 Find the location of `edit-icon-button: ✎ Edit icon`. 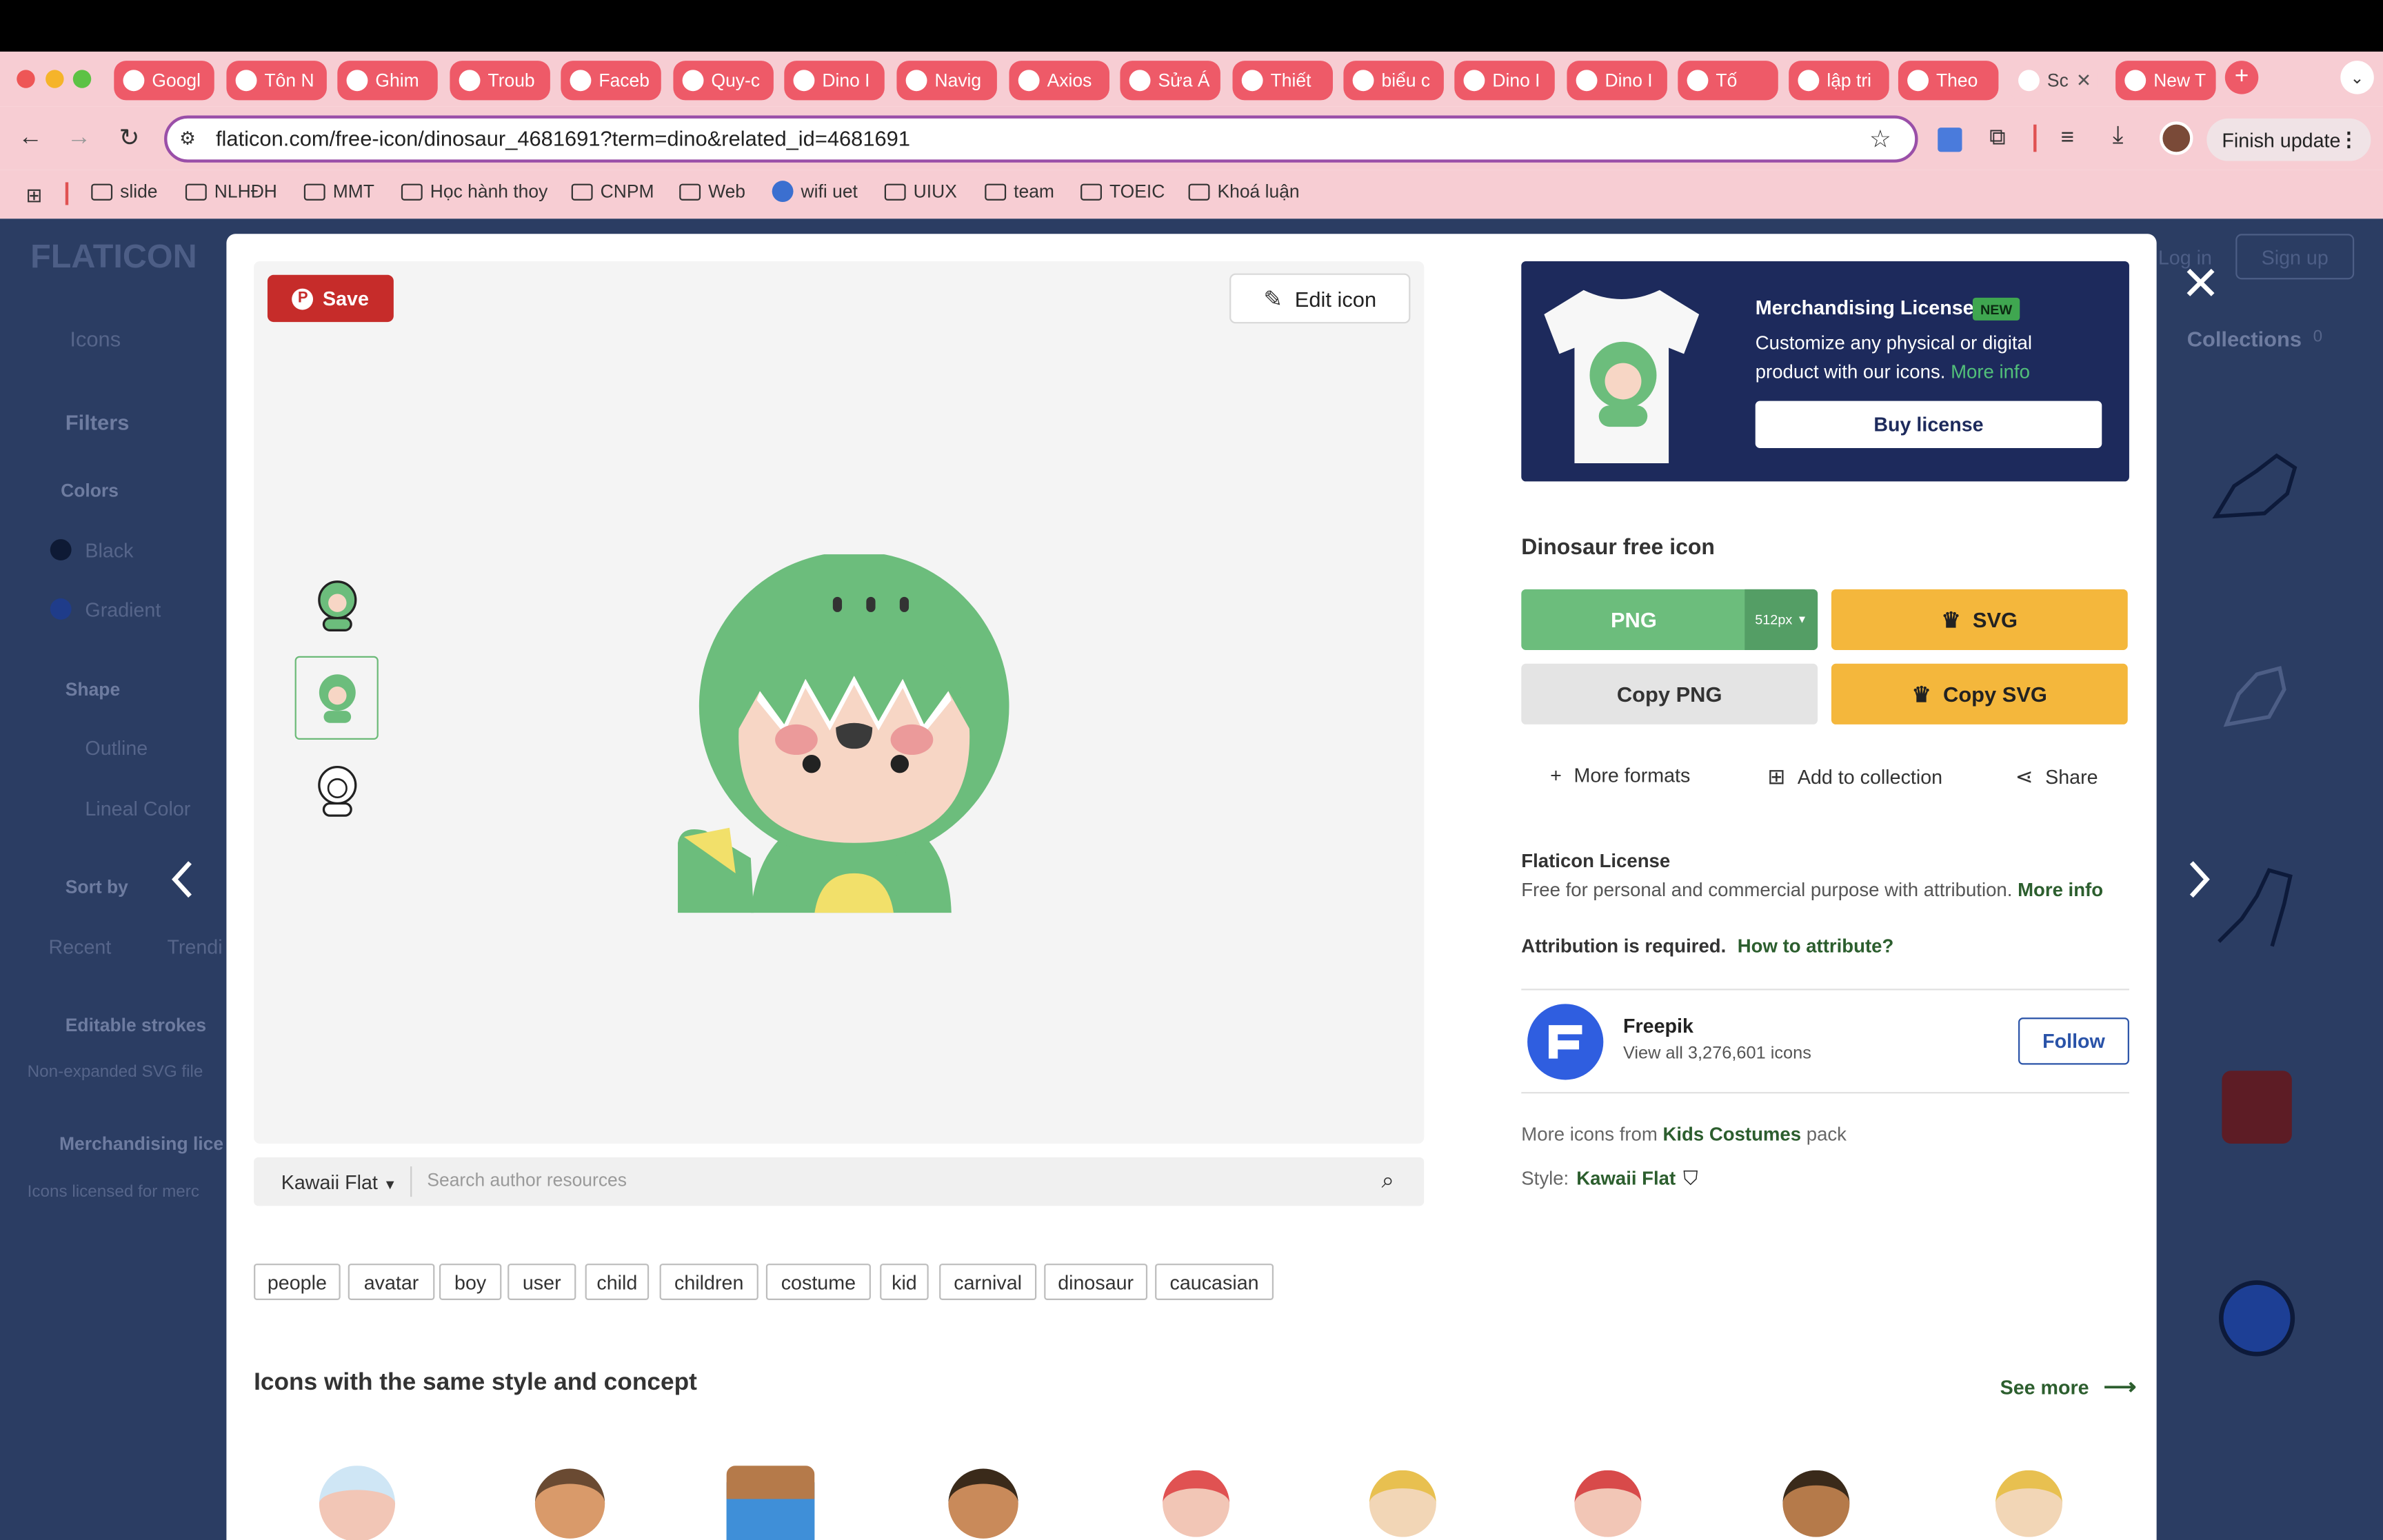

edit-icon-button: ✎ Edit icon is located at coordinates (1320, 299).